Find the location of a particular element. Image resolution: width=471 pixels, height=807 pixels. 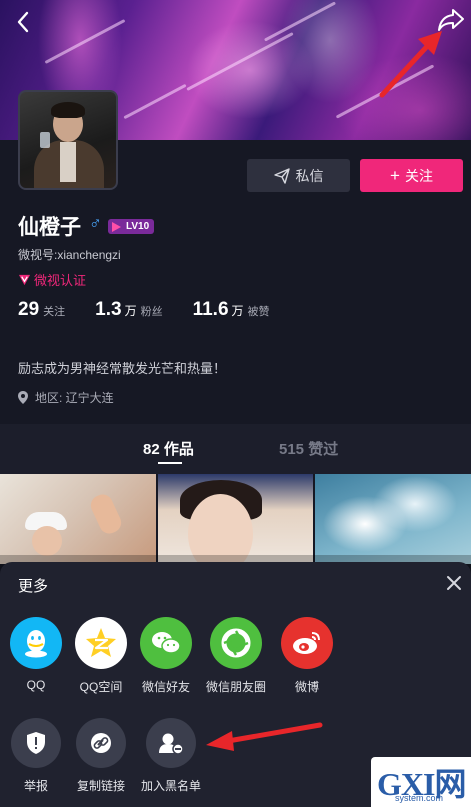

stat-value: 1.3 is located at coordinates (108, 309).